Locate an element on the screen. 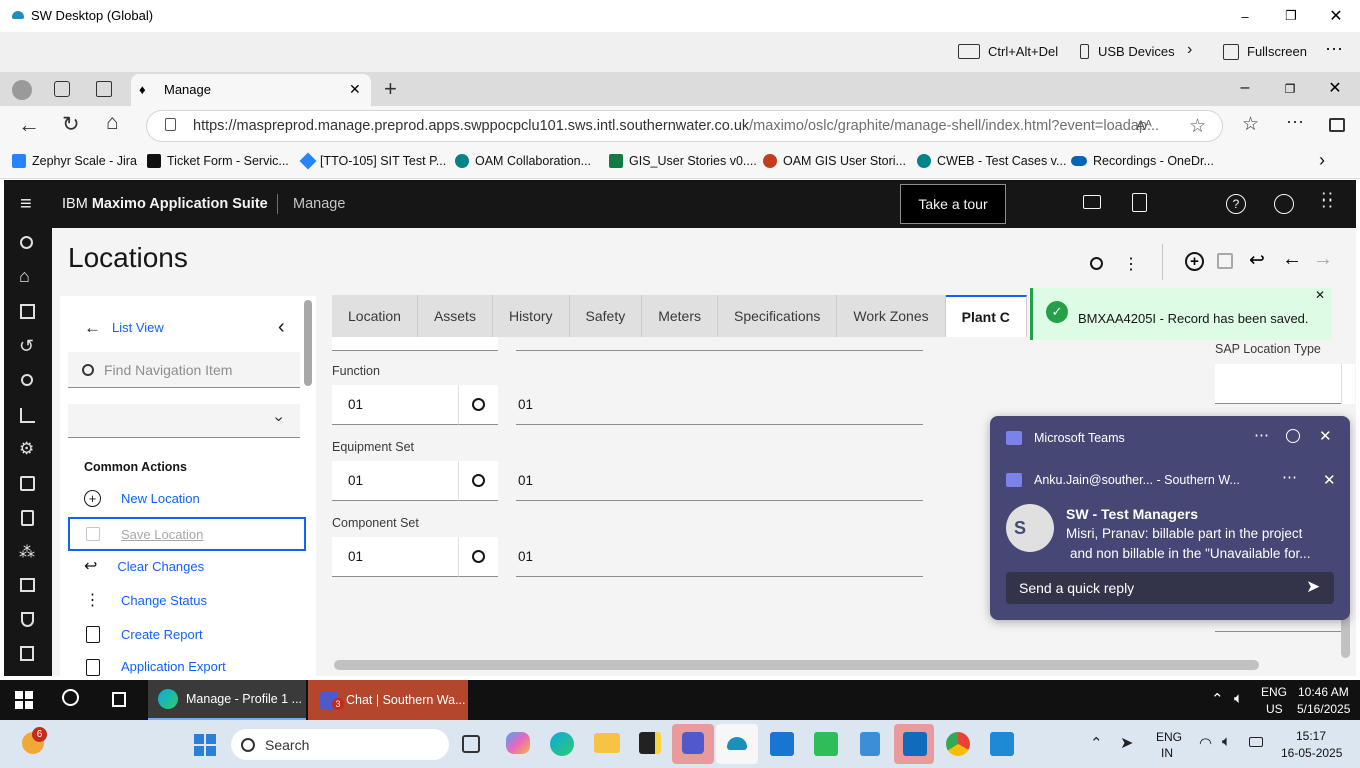  clock-date: 16-05-2025 is located at coordinates (1311, 753).